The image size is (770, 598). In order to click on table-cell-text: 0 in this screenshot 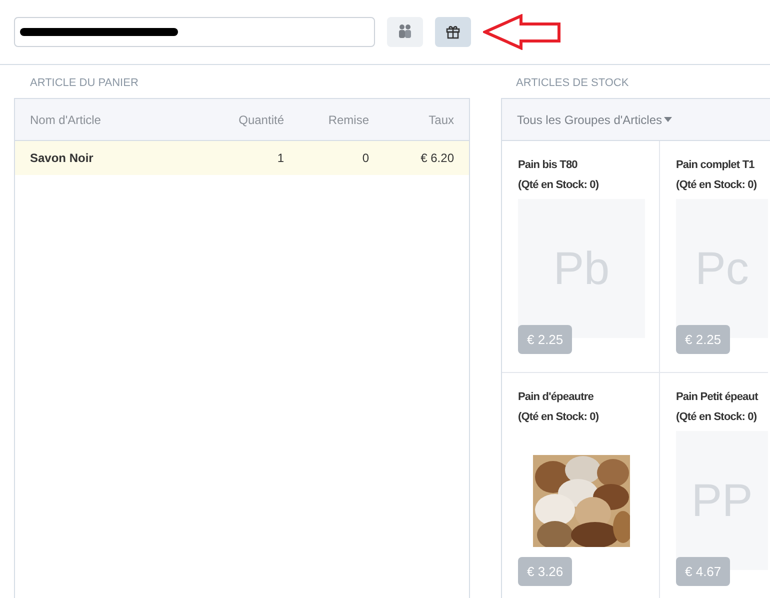, I will do `click(365, 158)`.